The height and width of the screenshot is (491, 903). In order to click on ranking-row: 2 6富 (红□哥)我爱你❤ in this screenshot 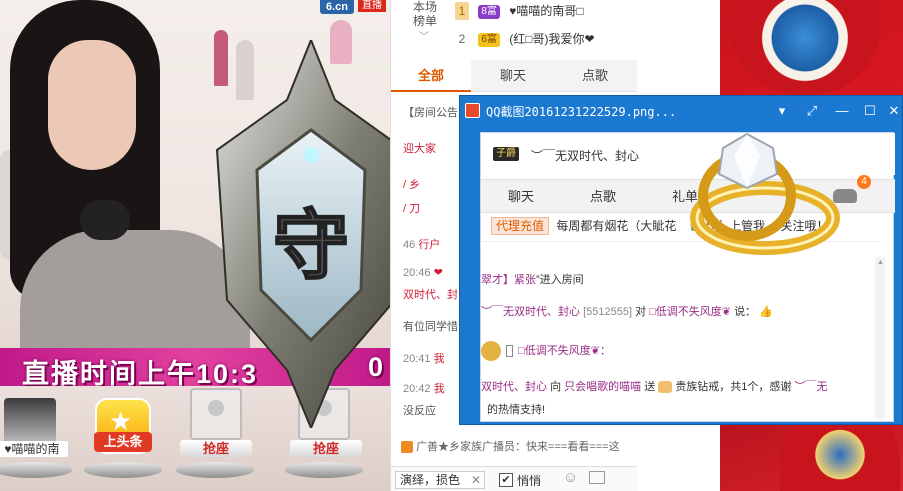, I will do `click(525, 39)`.